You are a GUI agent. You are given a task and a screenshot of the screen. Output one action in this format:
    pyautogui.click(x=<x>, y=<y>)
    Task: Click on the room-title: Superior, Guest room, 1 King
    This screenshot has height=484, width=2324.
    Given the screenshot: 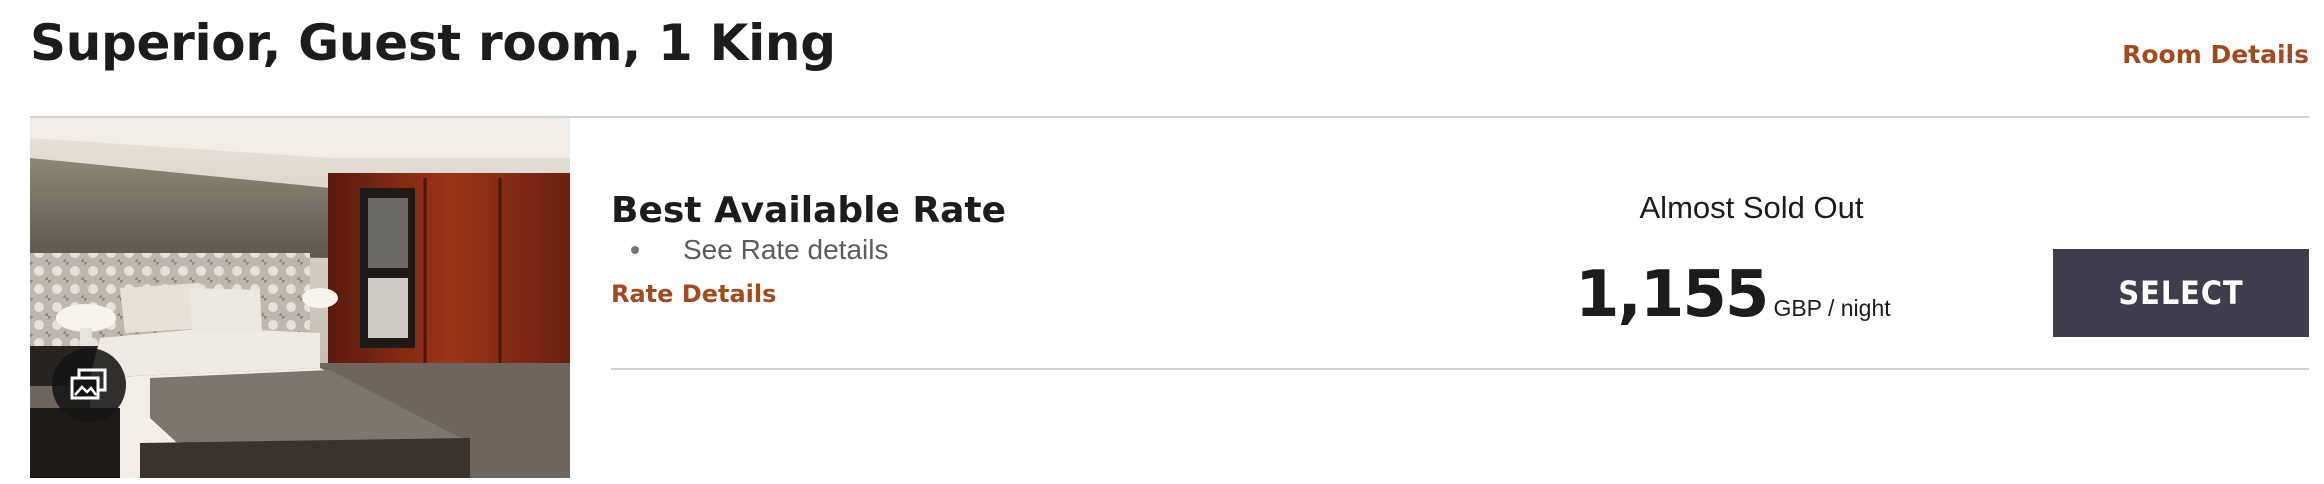 What is the action you would take?
    pyautogui.click(x=433, y=43)
    